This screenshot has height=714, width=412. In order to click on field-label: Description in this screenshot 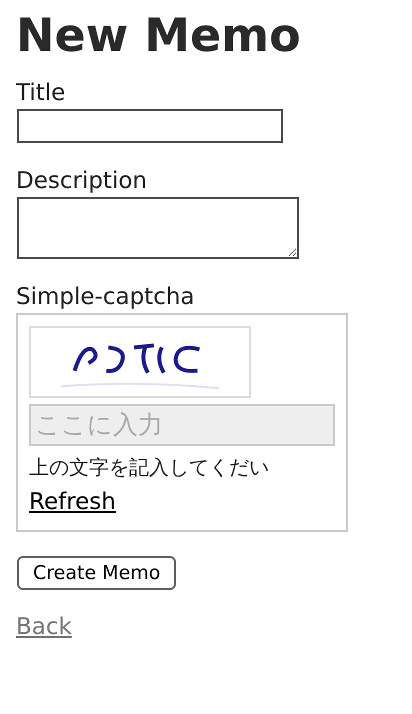, I will do `click(81, 180)`.